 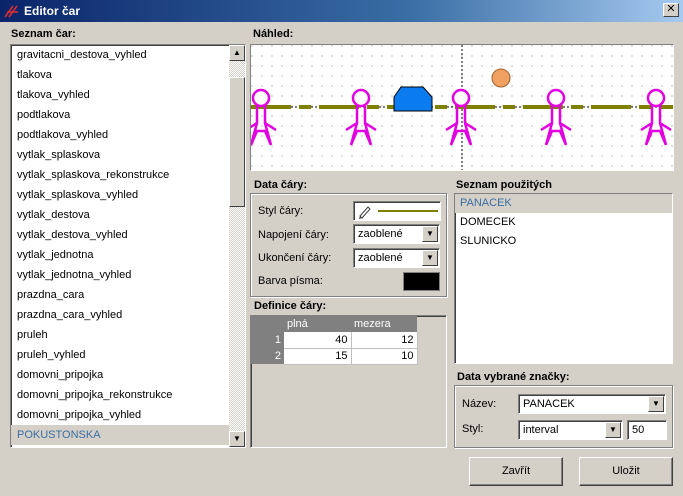 What do you see at coordinates (128, 435) in the screenshot?
I see `list-item: POKUSTONSKA` at bounding box center [128, 435].